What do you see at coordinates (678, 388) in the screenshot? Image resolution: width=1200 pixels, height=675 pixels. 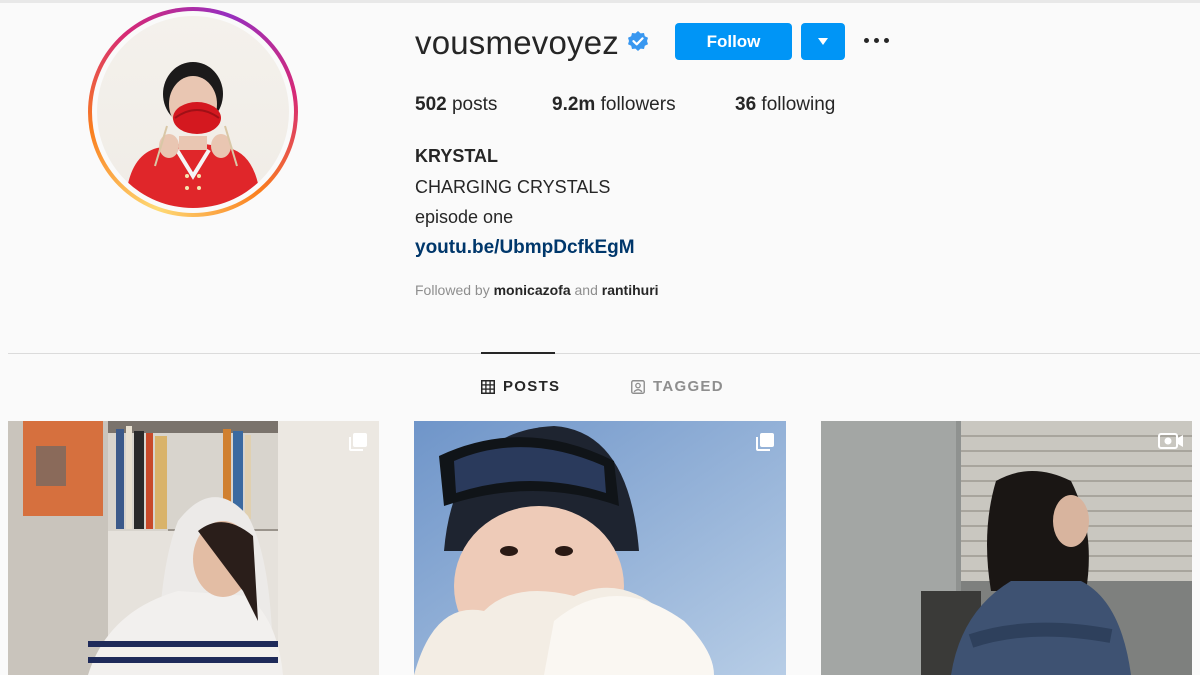 I see `tab-tagged: TAGGED` at bounding box center [678, 388].